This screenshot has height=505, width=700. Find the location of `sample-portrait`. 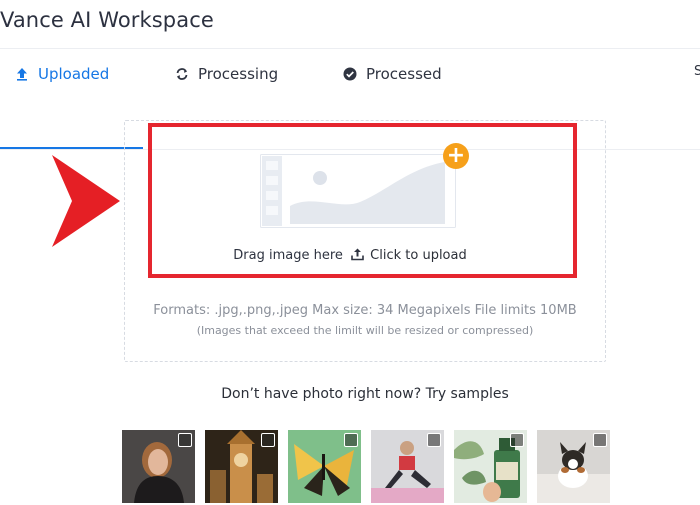

sample-portrait is located at coordinates (158, 466).